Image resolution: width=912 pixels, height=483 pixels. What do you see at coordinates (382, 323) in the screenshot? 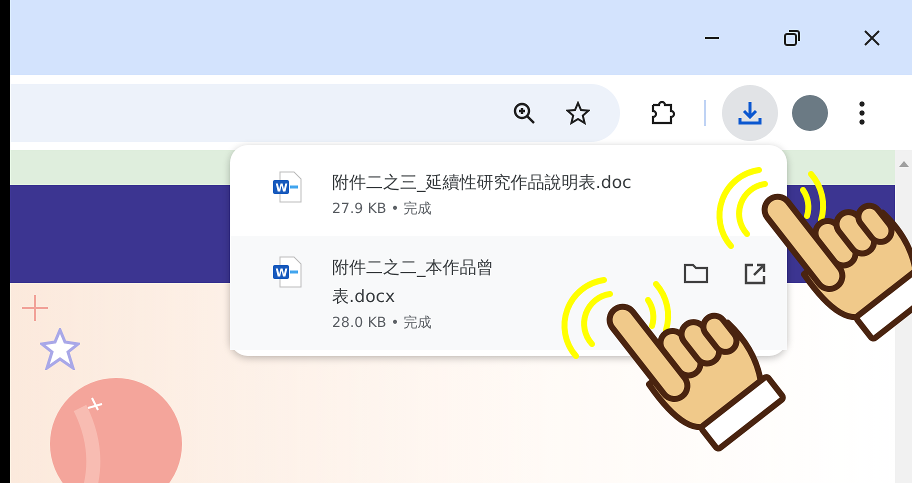
I see `file-status: 28.0 KB • 完成` at bounding box center [382, 323].